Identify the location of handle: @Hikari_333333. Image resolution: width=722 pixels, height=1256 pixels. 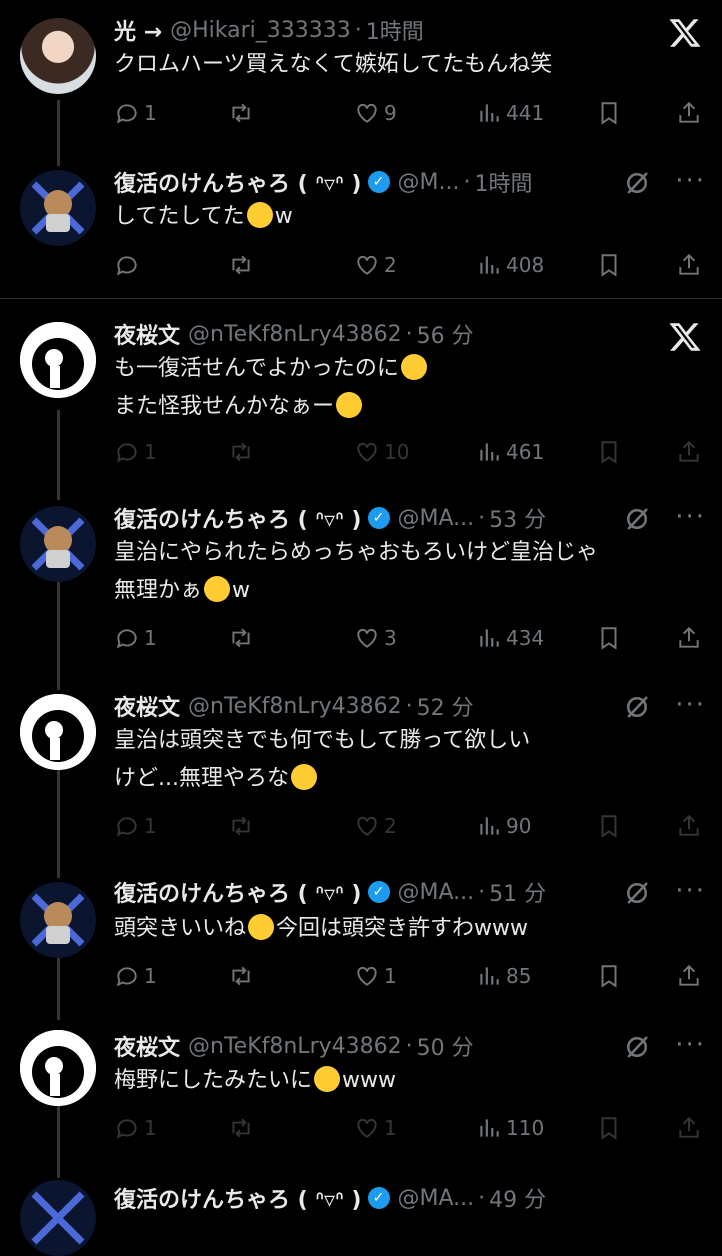
(260, 30).